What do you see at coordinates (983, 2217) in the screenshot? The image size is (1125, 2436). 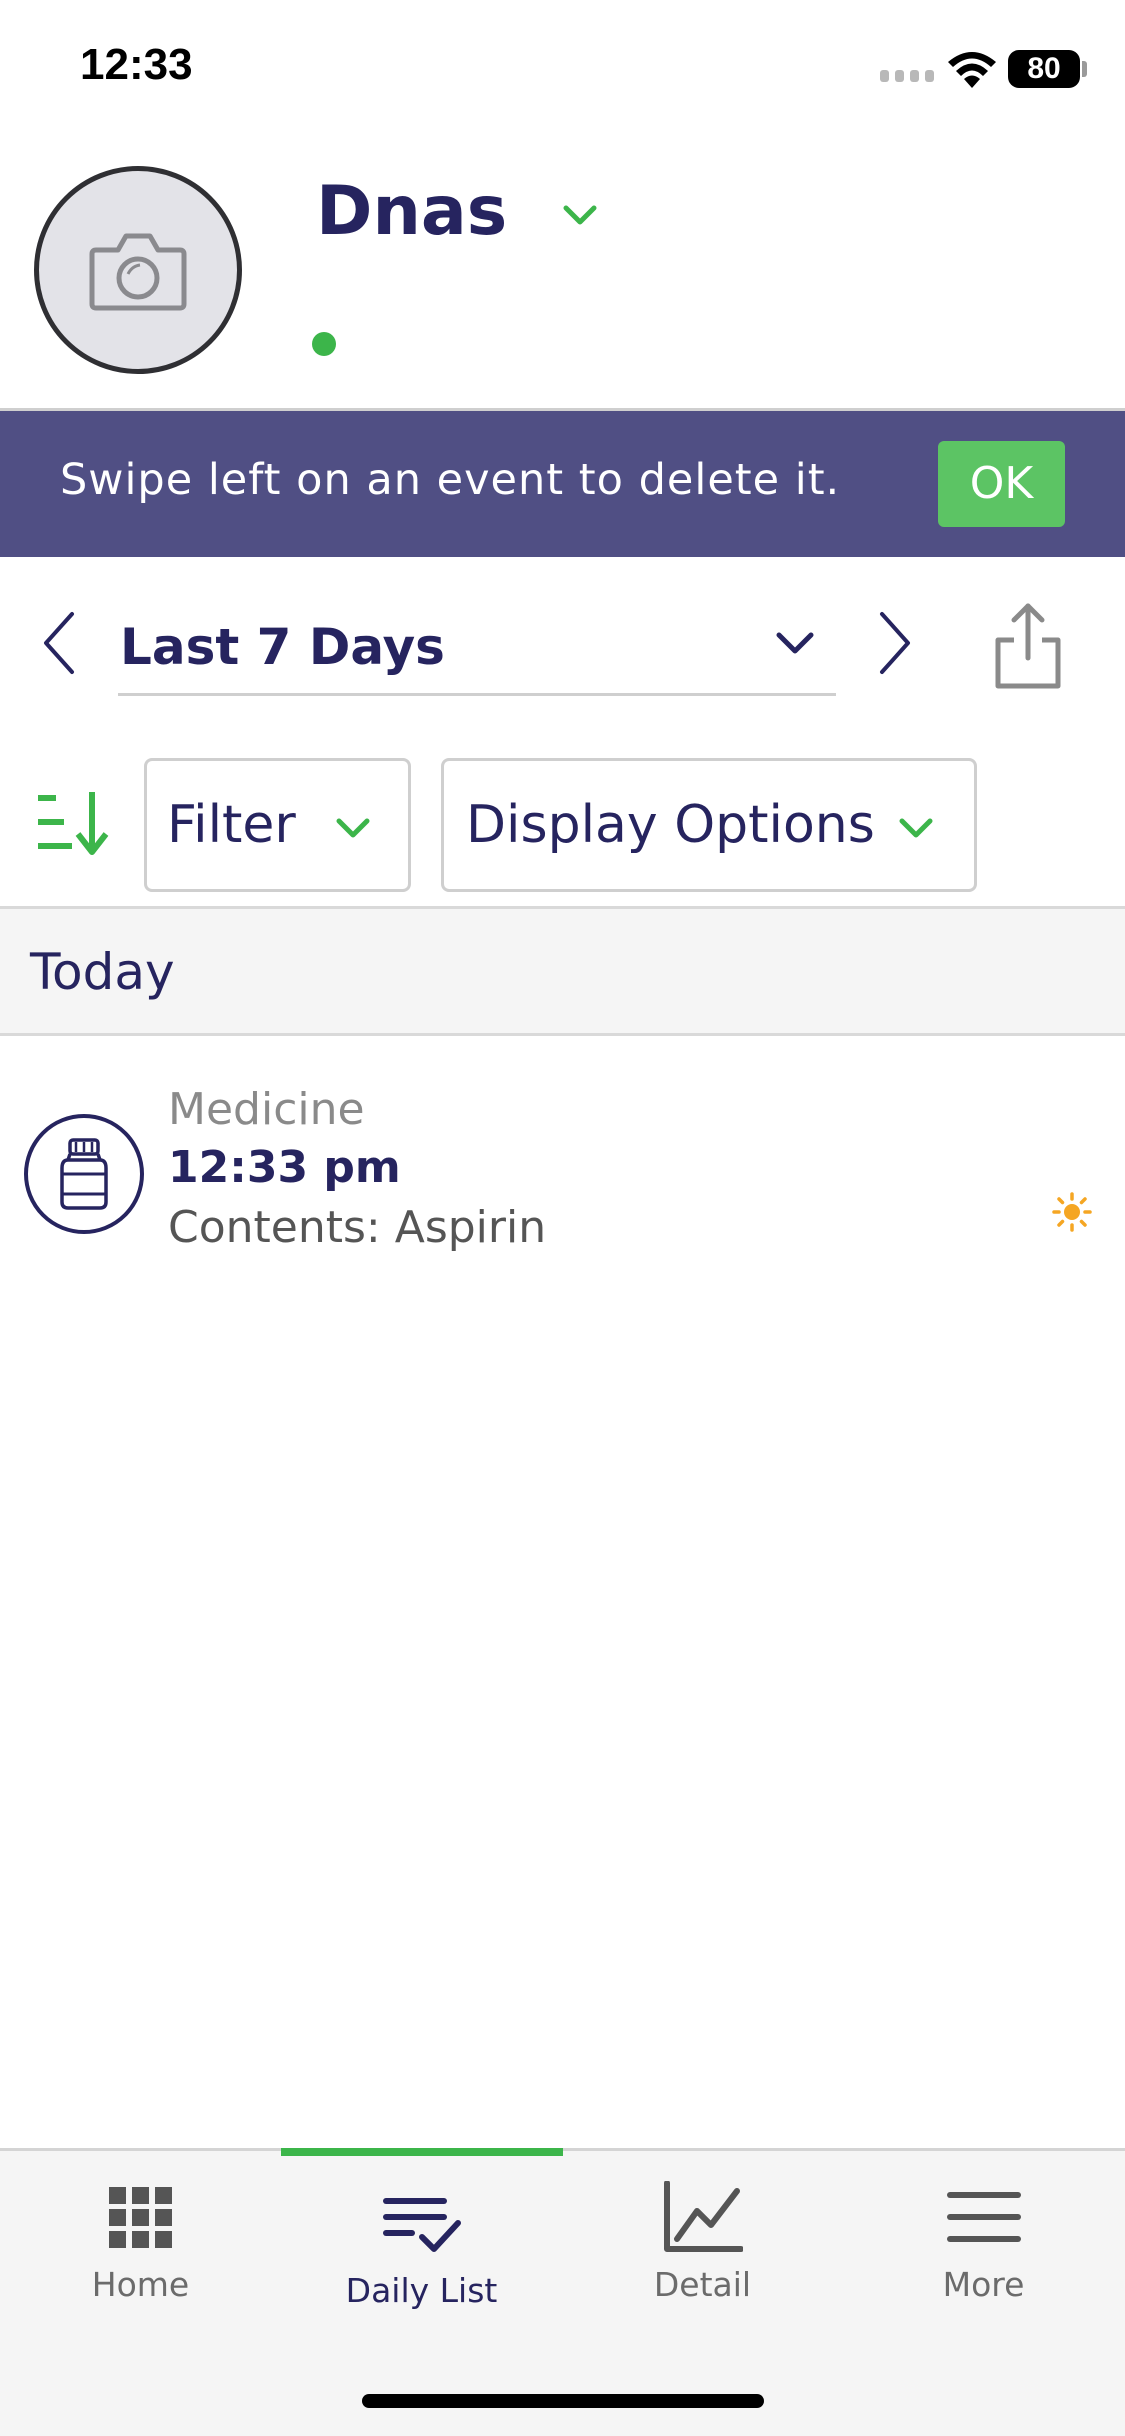 I see `menu-icon` at bounding box center [983, 2217].